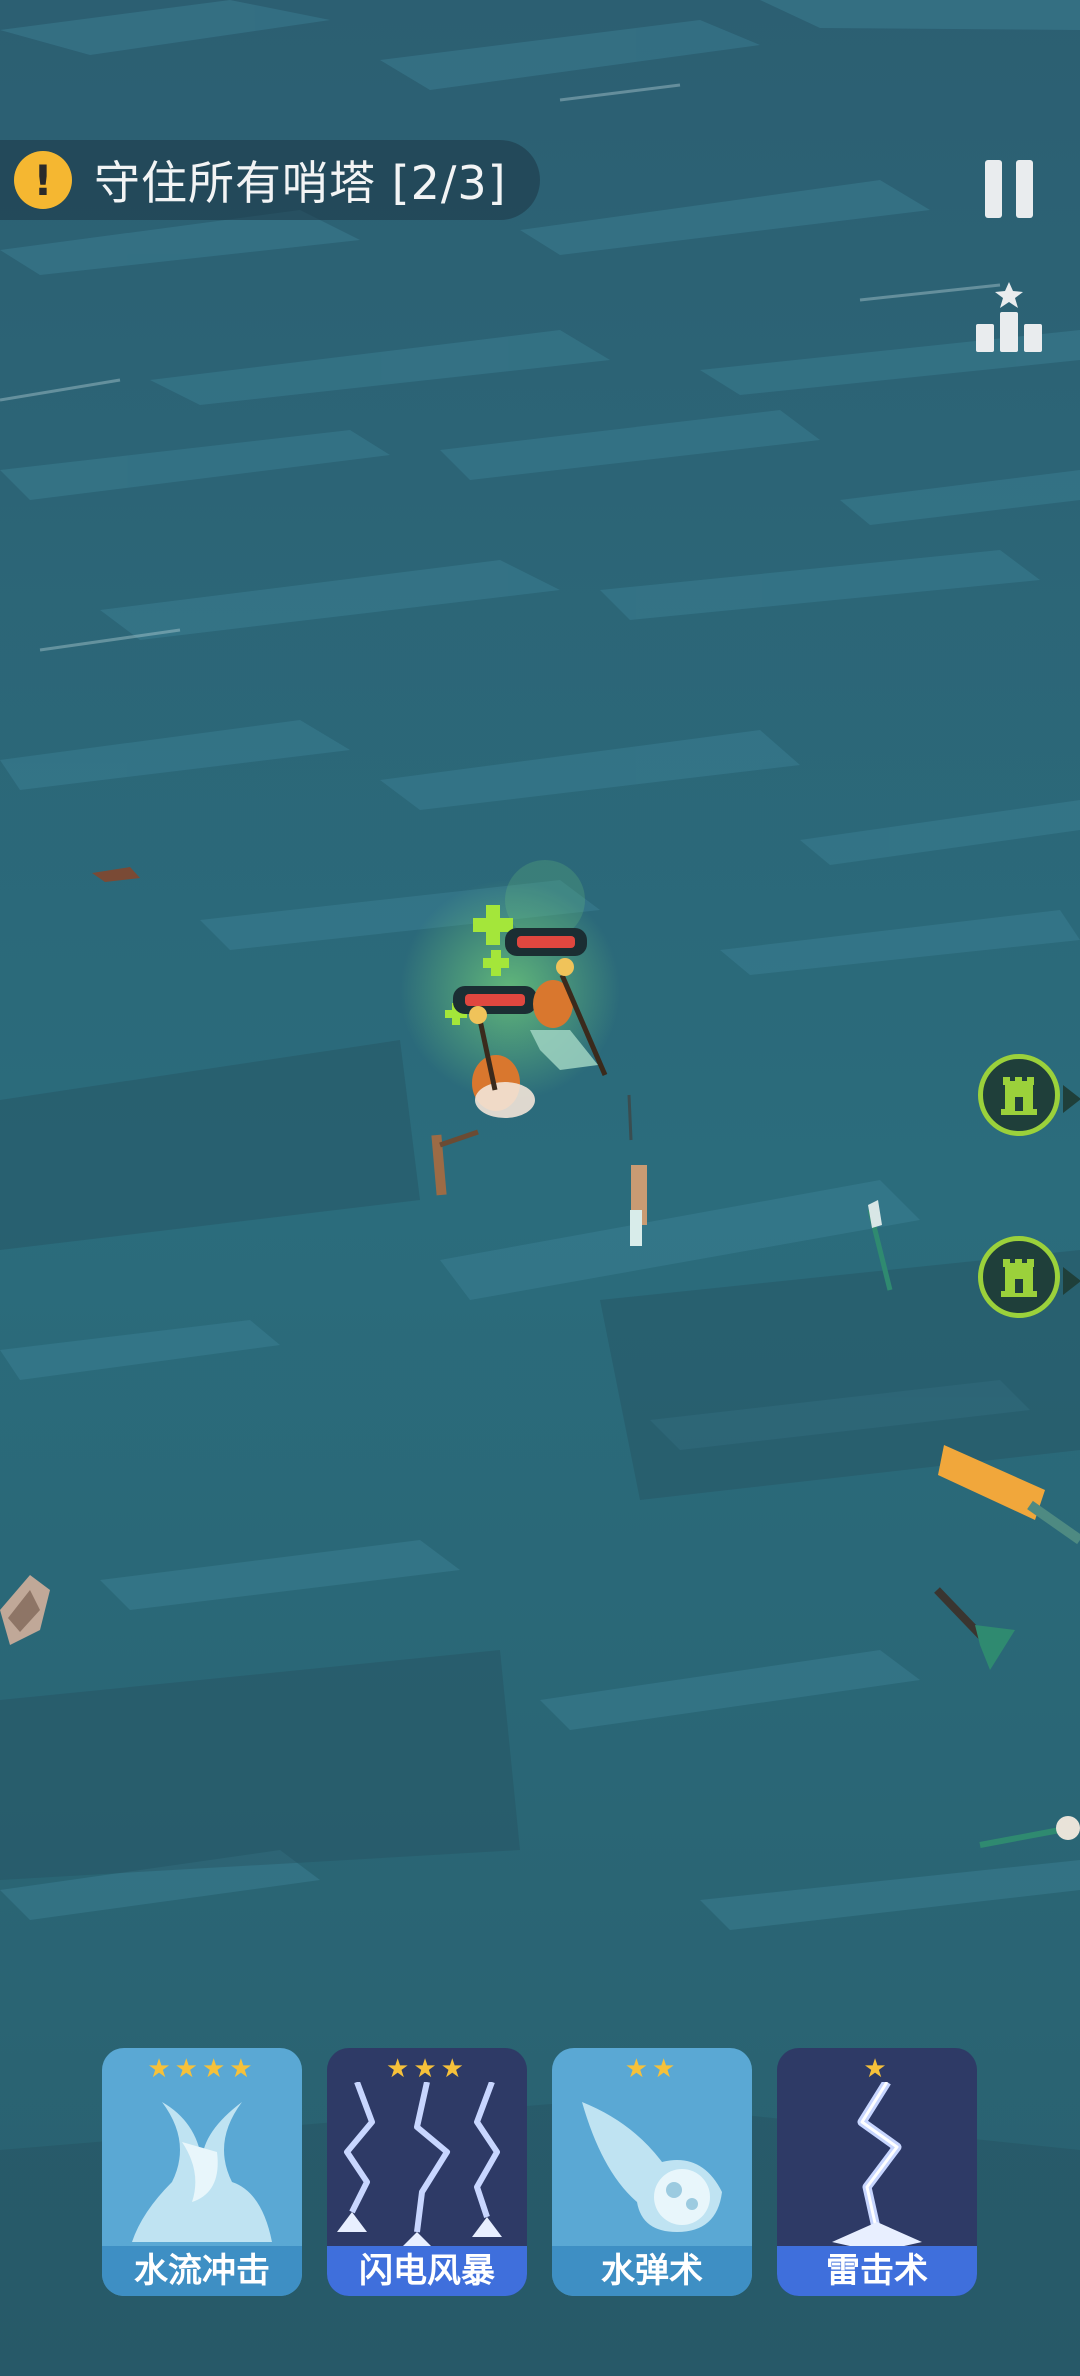 The image size is (1080, 2376). I want to click on objective-banner: ! 守住所有哨塔 [2/3], so click(270, 180).